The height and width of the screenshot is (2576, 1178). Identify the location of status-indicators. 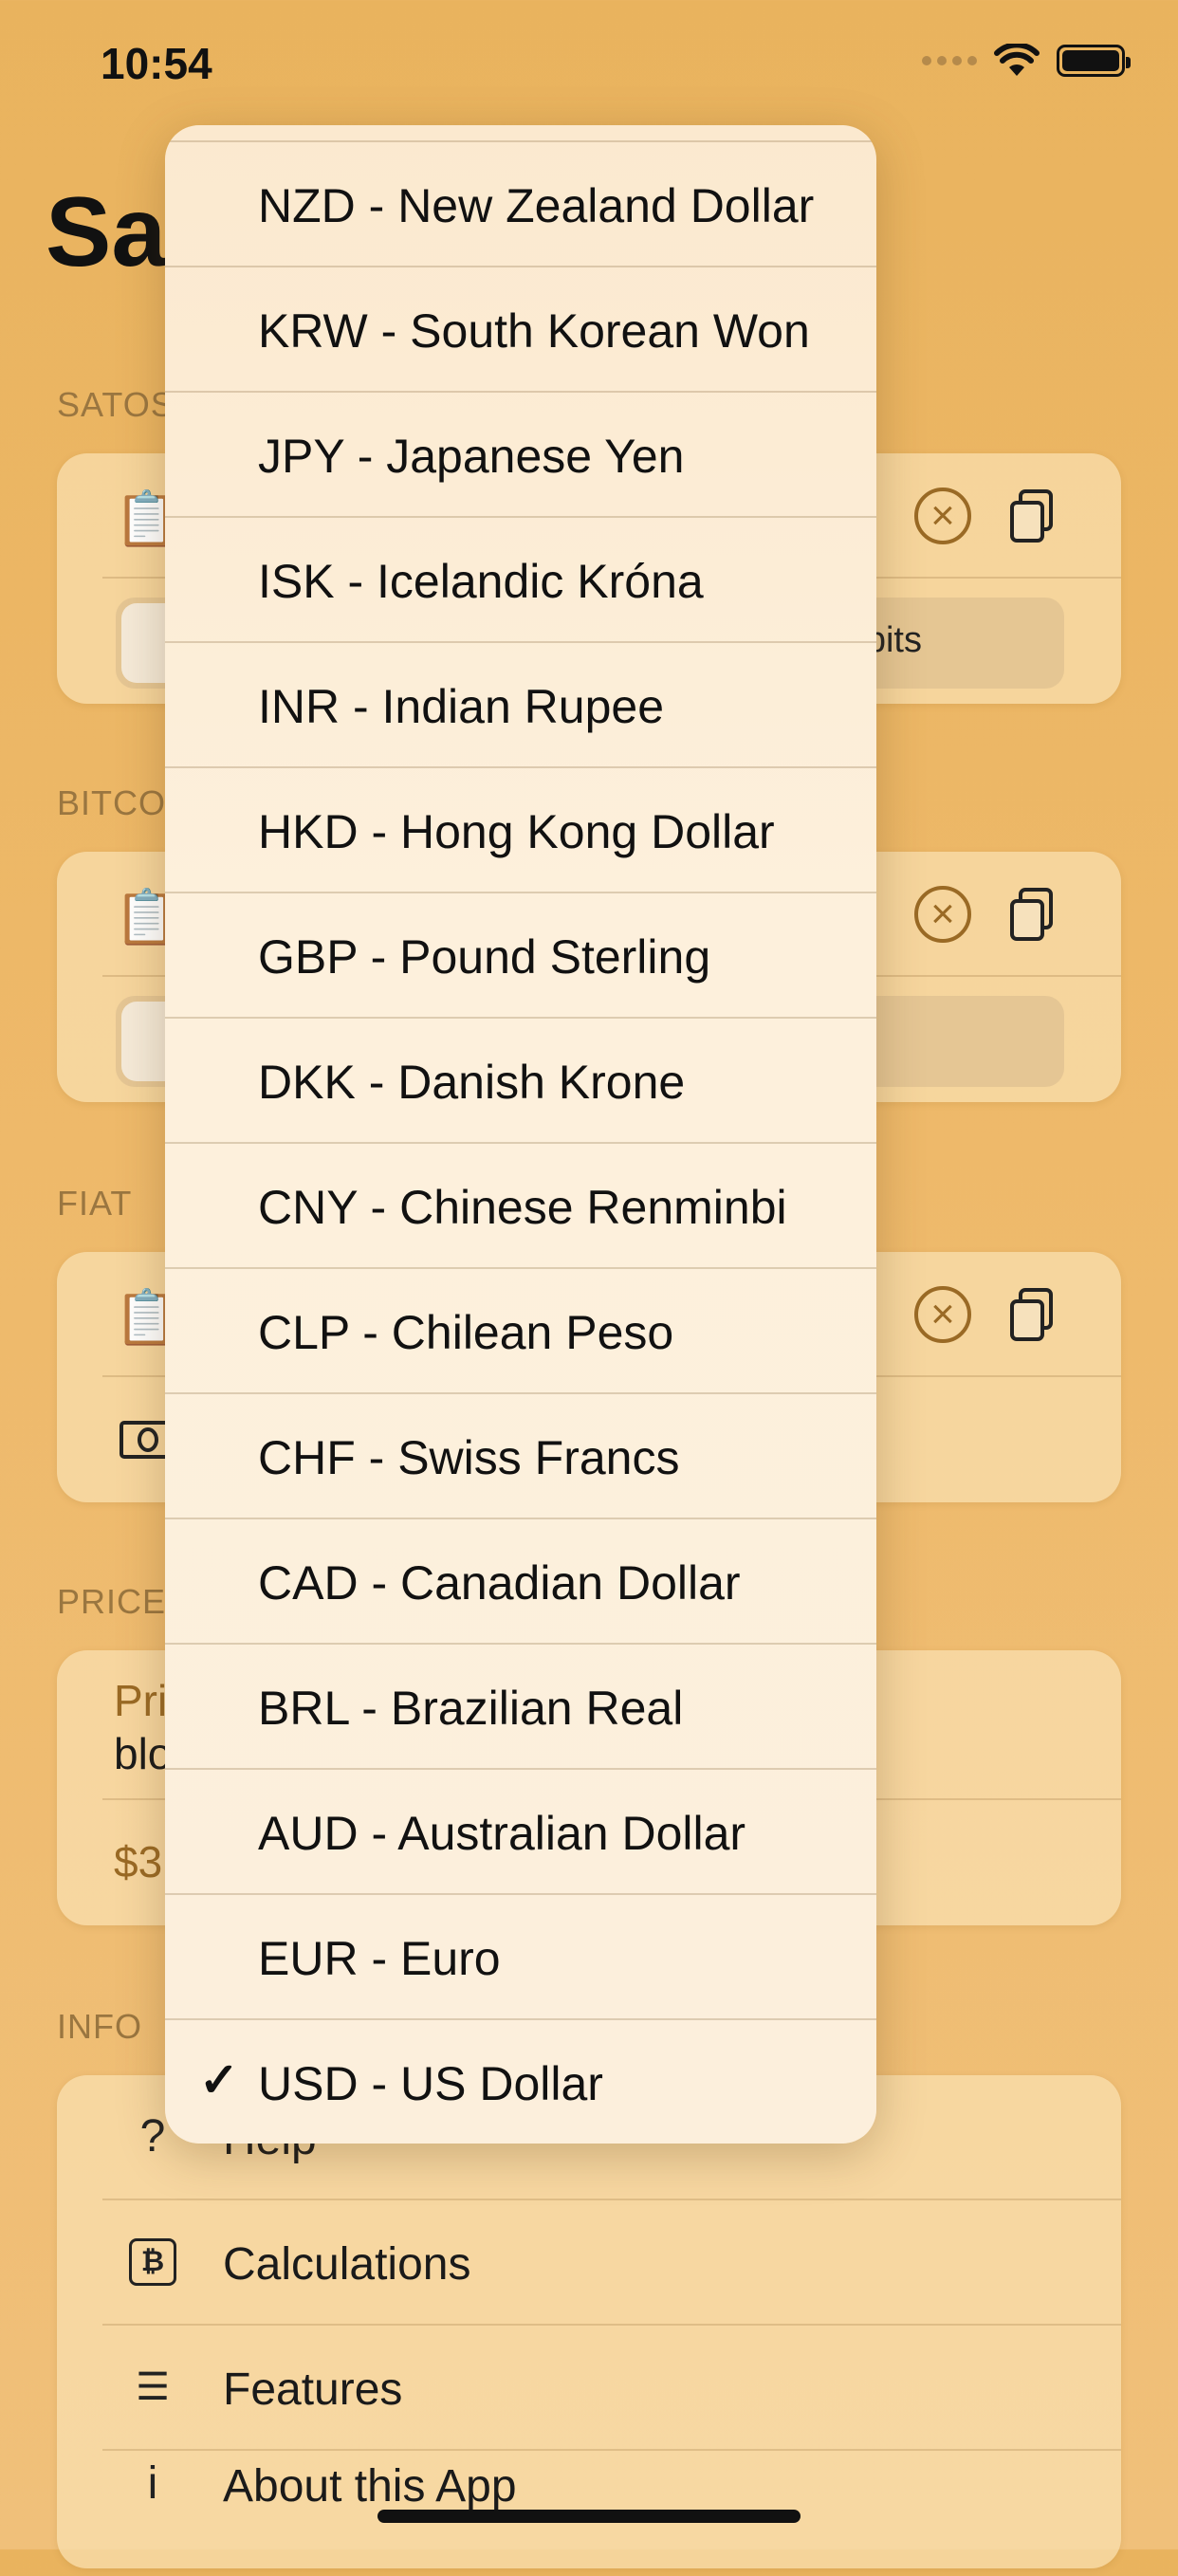
(1027, 61).